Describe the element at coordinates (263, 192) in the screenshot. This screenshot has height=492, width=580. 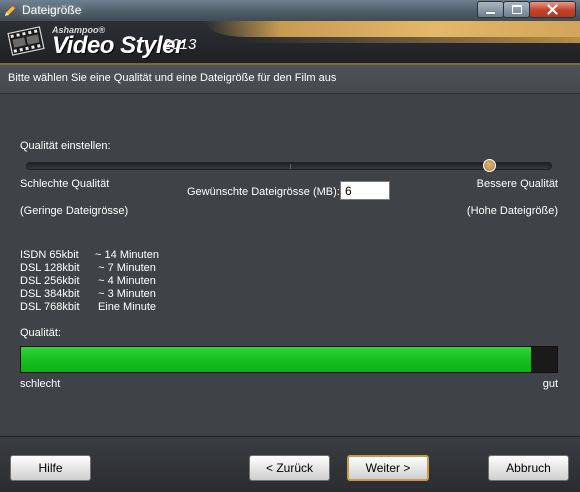
I see `file-size-label: Gewünschte Dateigrösse (MB):` at that location.